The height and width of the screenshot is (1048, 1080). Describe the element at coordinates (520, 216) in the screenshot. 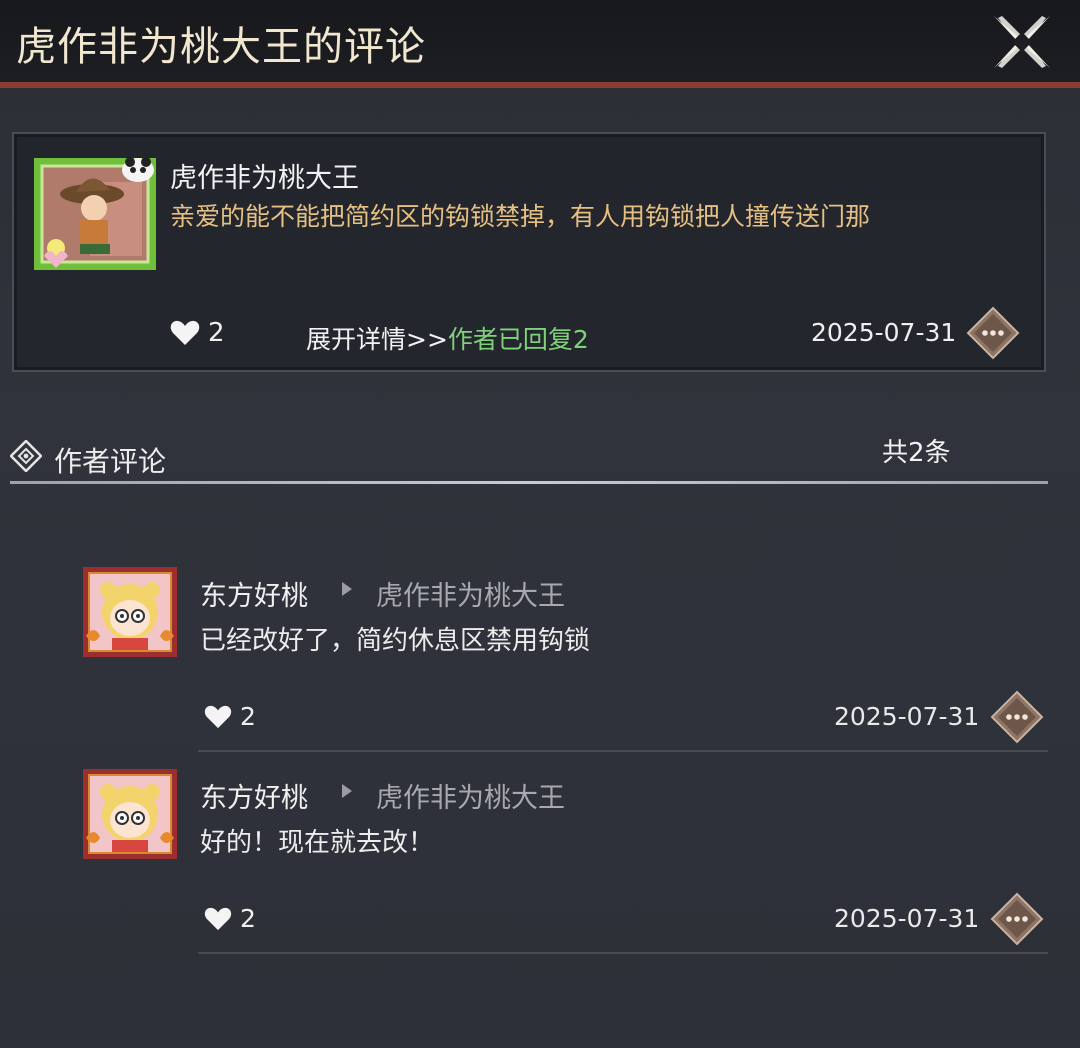

I see `comment-content: 亲爱的能不能把简约区的钩锁禁掉，有人用钩锁把人撞传送门那` at that location.